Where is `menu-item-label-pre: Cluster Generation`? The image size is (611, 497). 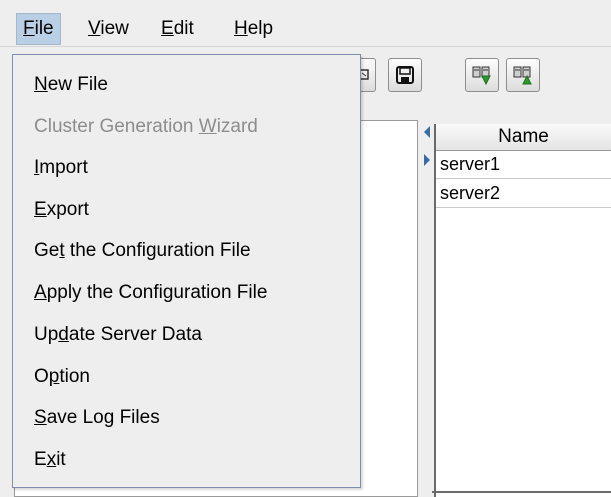
menu-item-label-pre: Cluster Generation is located at coordinates (116, 126).